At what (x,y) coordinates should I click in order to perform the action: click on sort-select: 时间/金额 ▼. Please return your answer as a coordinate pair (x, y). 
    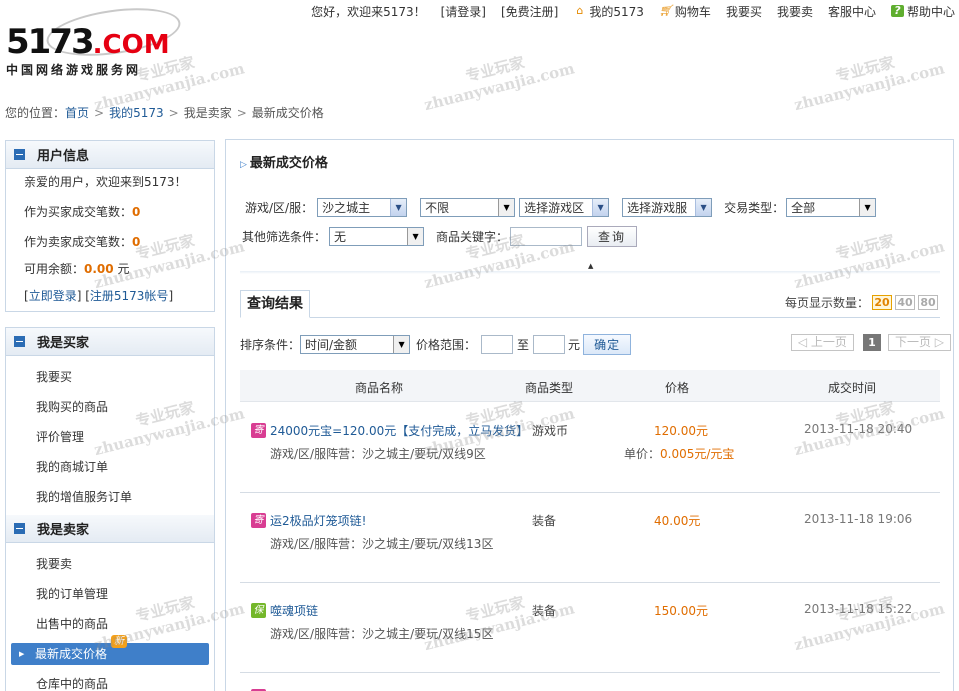
    Looking at the image, I should click on (355, 344).